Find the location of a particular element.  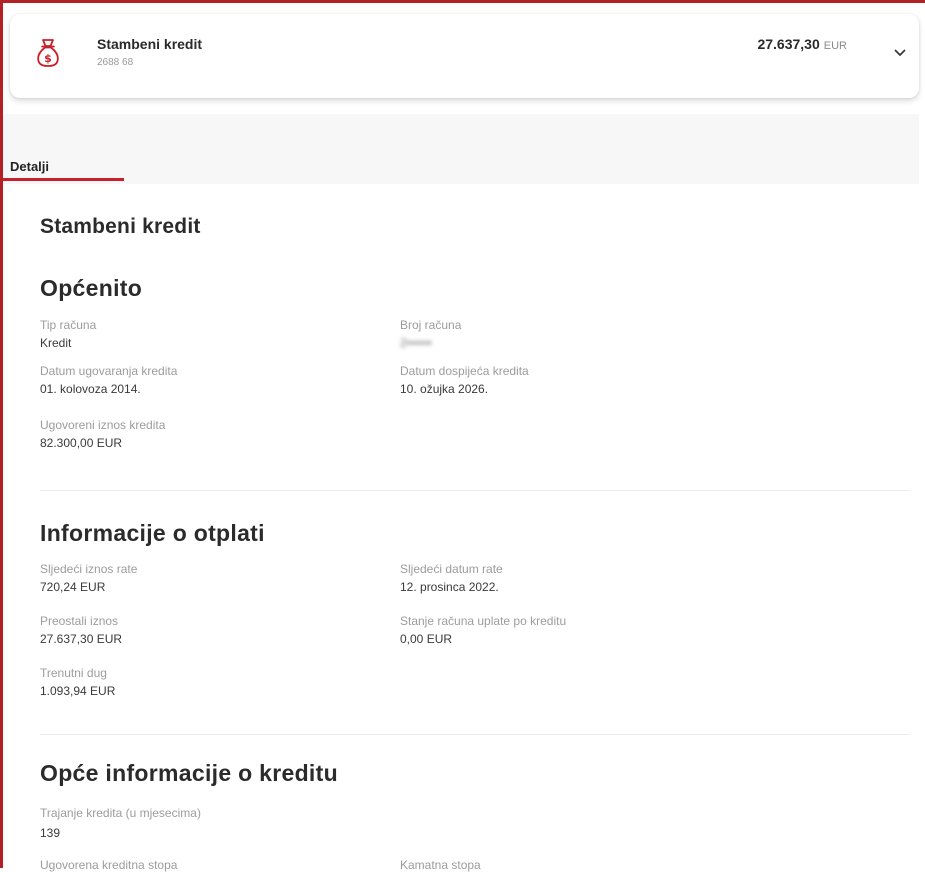

account-balance: 27.637,30 EUR is located at coordinates (802, 44).